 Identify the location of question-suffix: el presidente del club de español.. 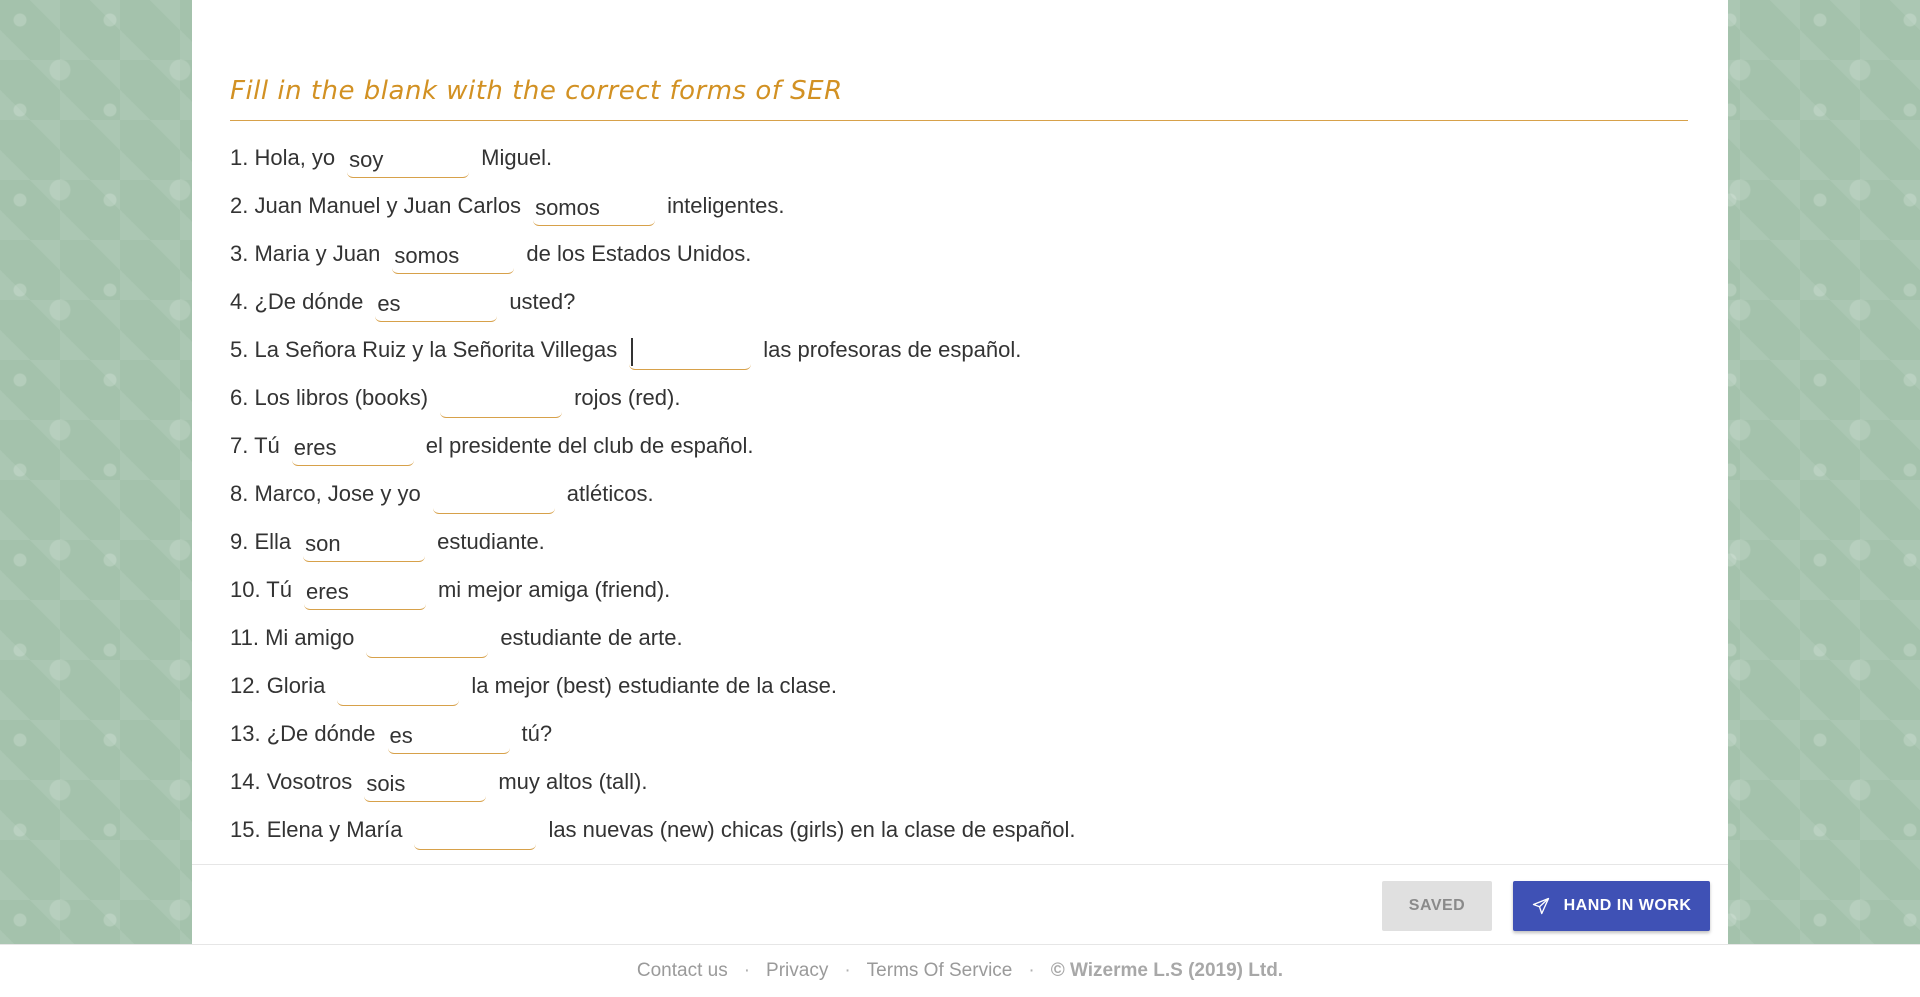
(589, 445).